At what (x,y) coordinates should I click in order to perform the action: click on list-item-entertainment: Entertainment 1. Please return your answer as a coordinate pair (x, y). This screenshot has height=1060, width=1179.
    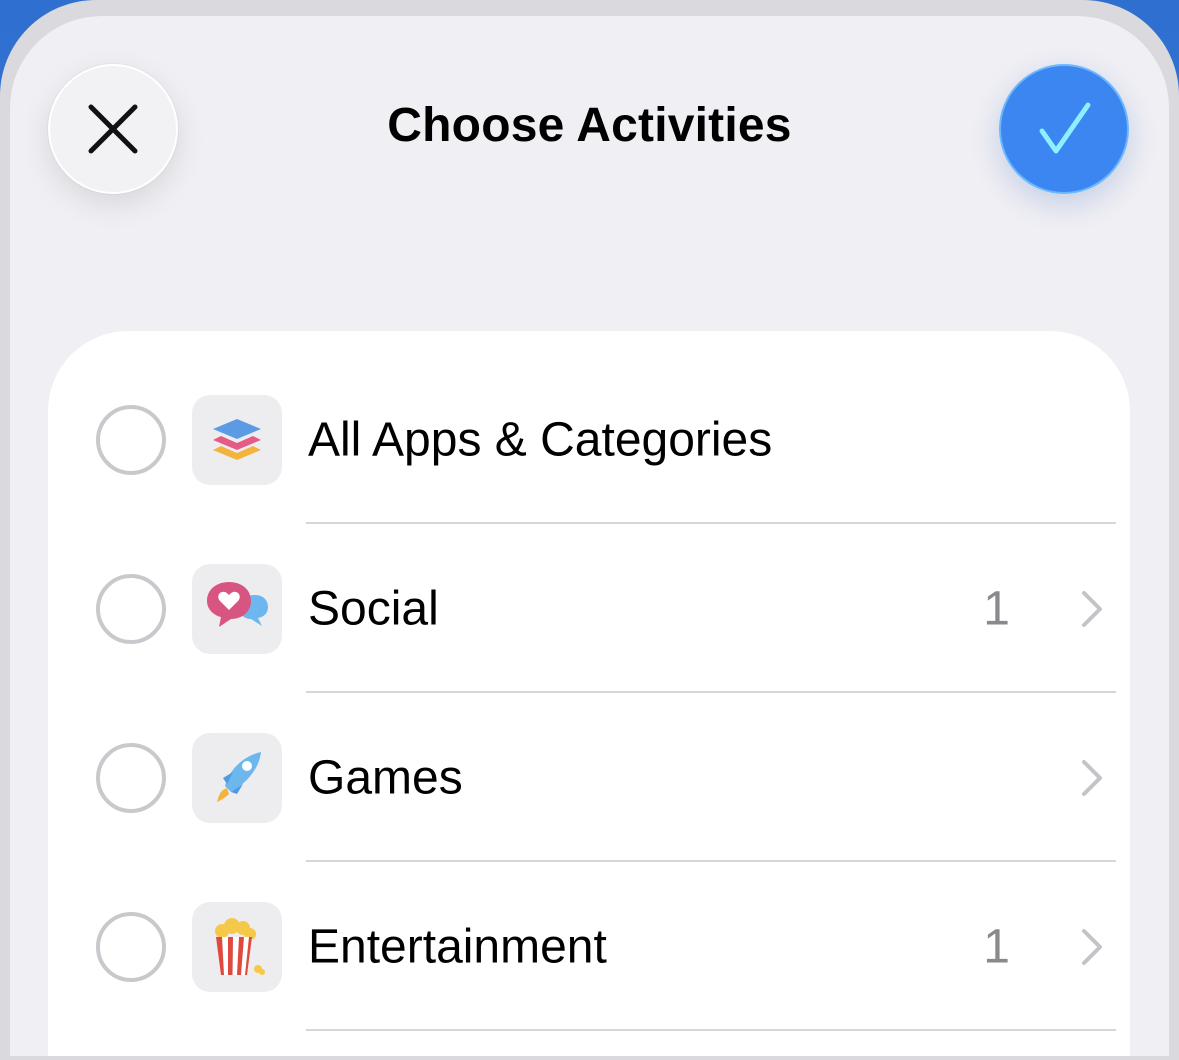
    Looking at the image, I should click on (589, 946).